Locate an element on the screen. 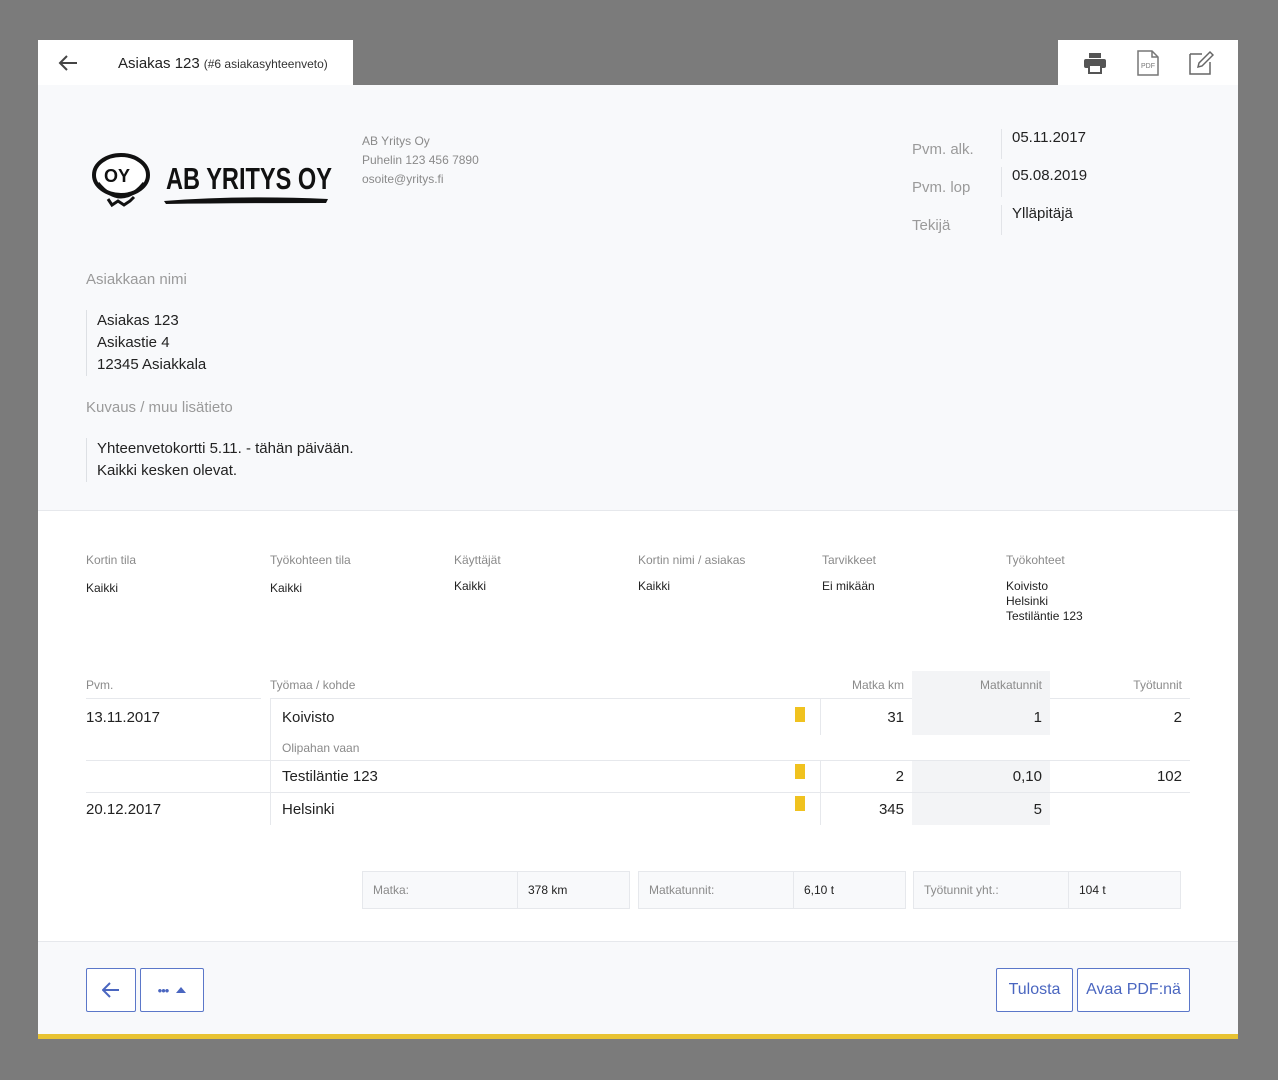  filter-label: Käyttäjät is located at coordinates (477, 560).